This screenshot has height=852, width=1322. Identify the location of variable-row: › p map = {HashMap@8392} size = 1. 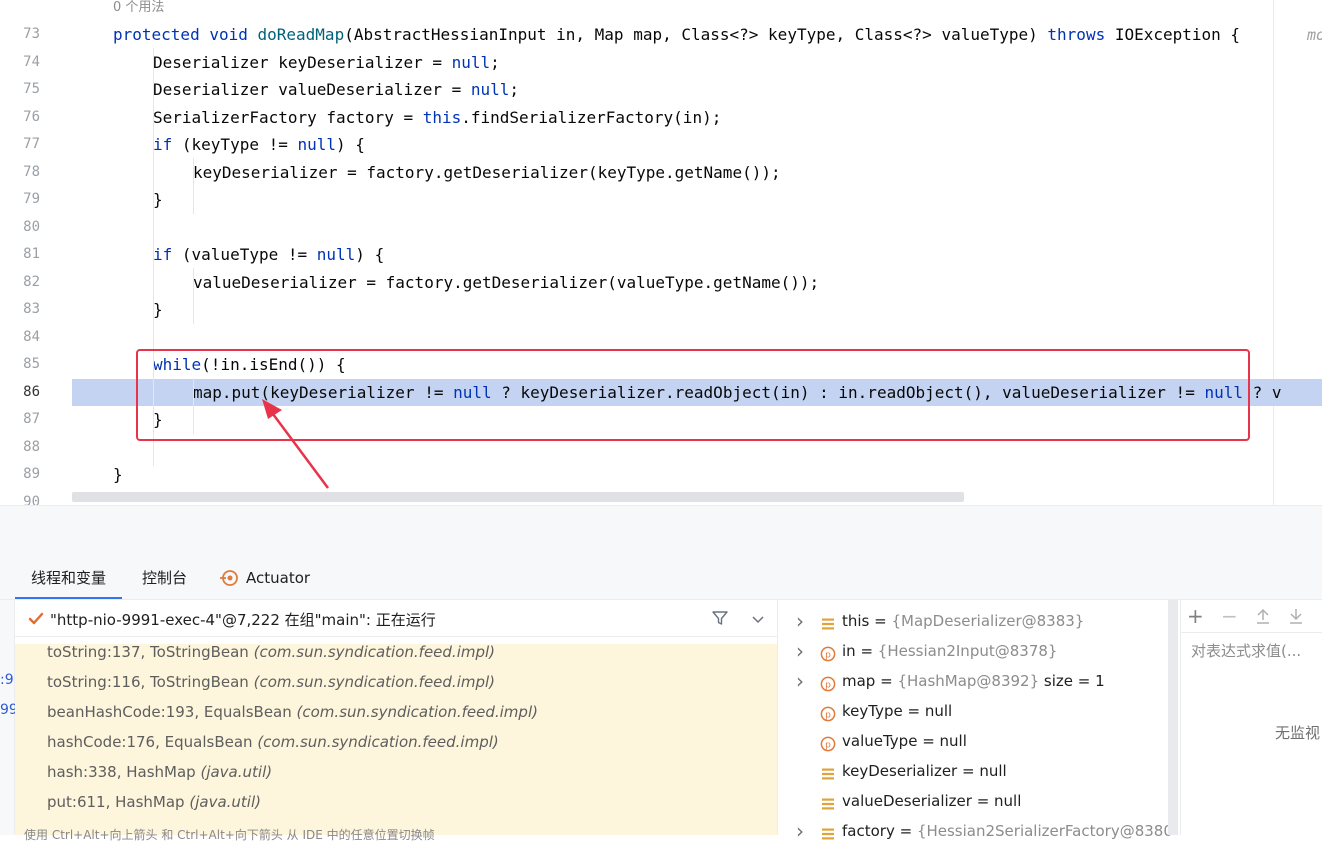
(973, 681).